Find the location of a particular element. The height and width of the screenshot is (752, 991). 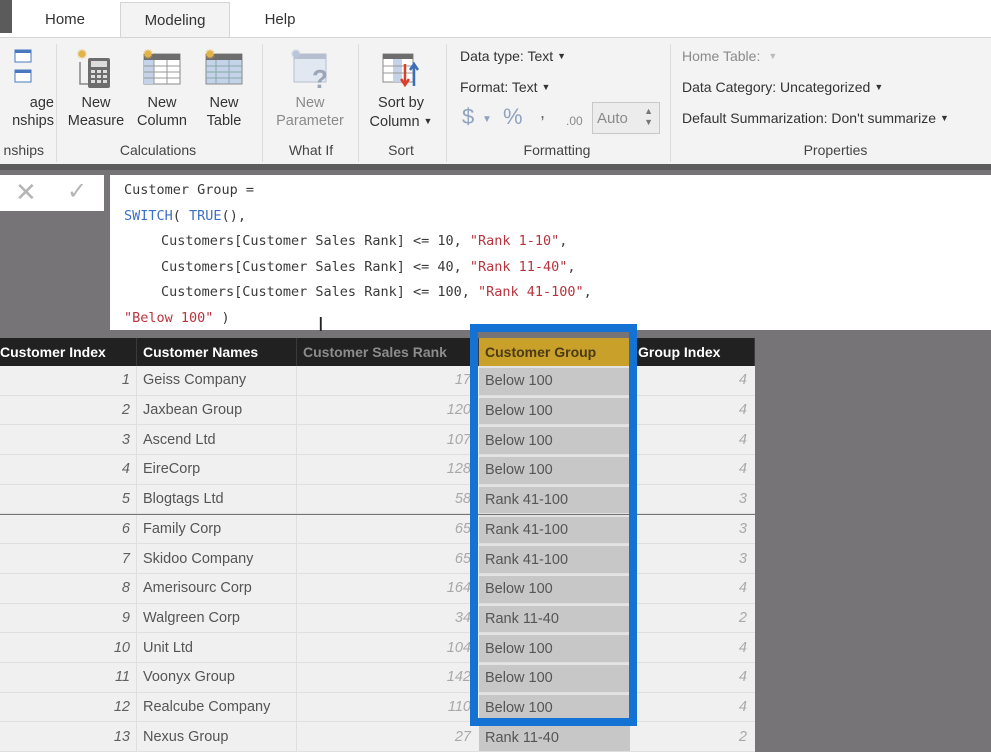

tab-help: Help is located at coordinates (280, 19).